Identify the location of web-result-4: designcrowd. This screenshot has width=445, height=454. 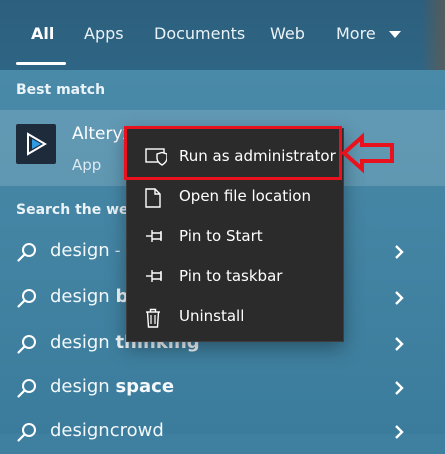
(222, 432).